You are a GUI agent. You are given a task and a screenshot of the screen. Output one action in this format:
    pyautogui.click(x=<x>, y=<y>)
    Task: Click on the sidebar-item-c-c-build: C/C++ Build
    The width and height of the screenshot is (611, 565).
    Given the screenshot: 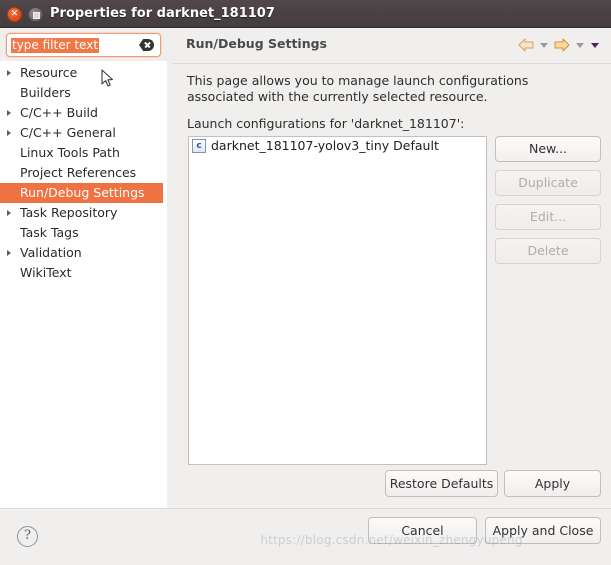 What is the action you would take?
    pyautogui.click(x=83, y=113)
    